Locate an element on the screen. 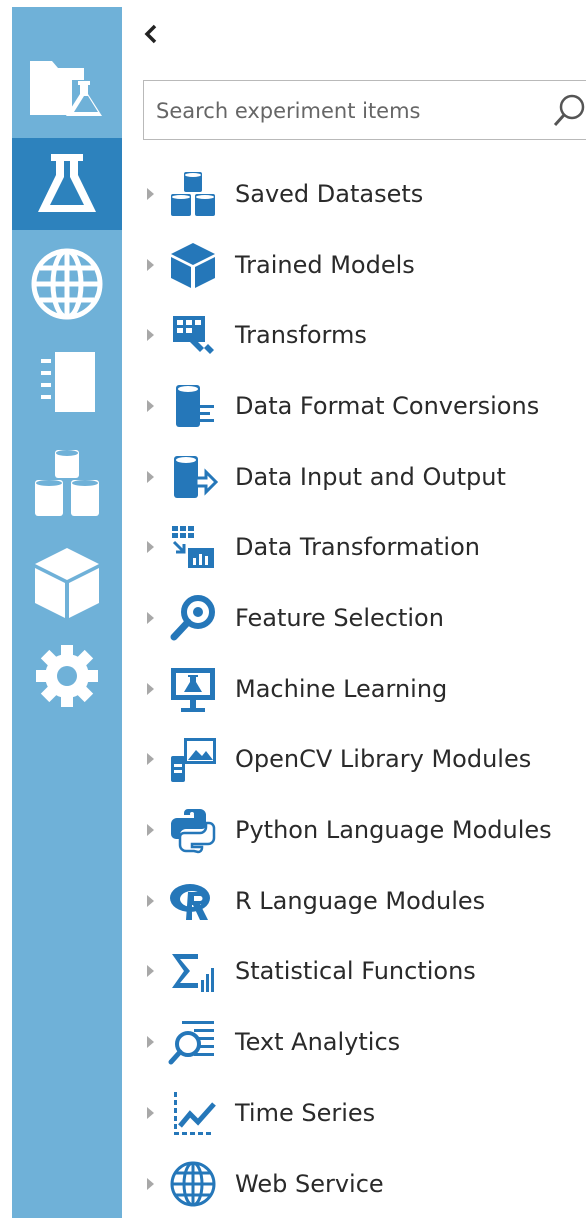  flask-icon is located at coordinates (67, 183).